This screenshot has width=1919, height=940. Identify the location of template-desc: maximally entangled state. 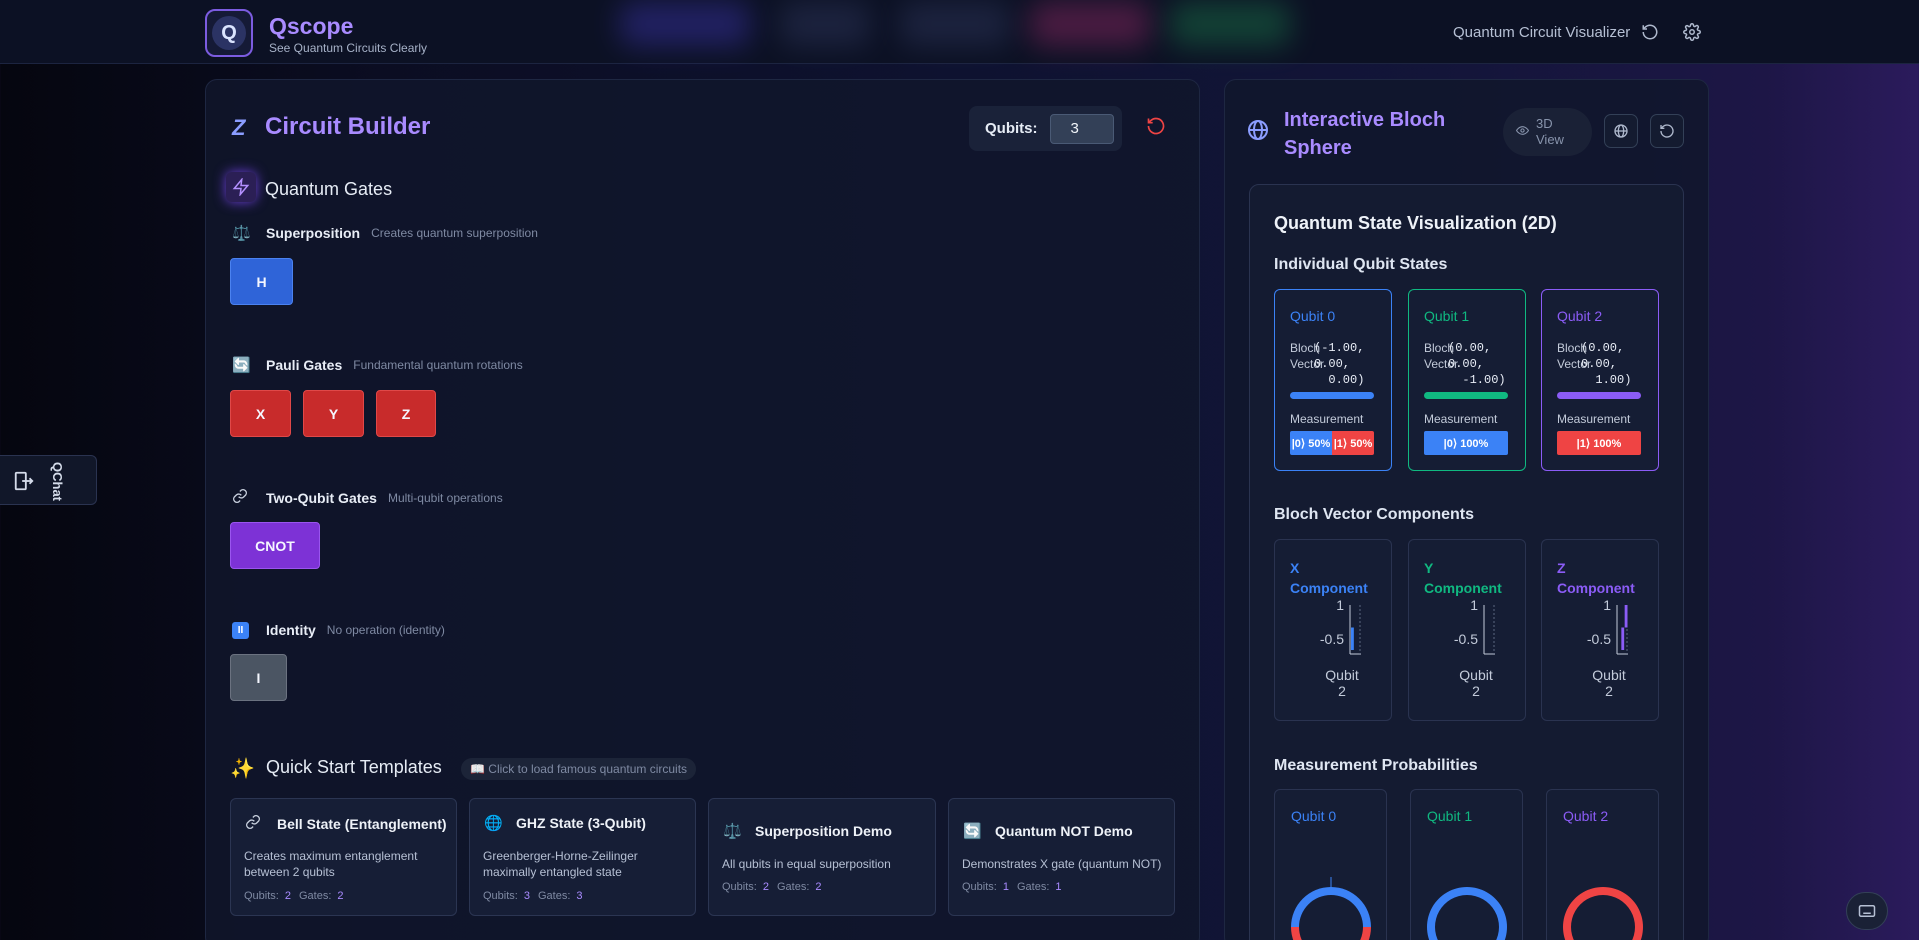
(552, 872).